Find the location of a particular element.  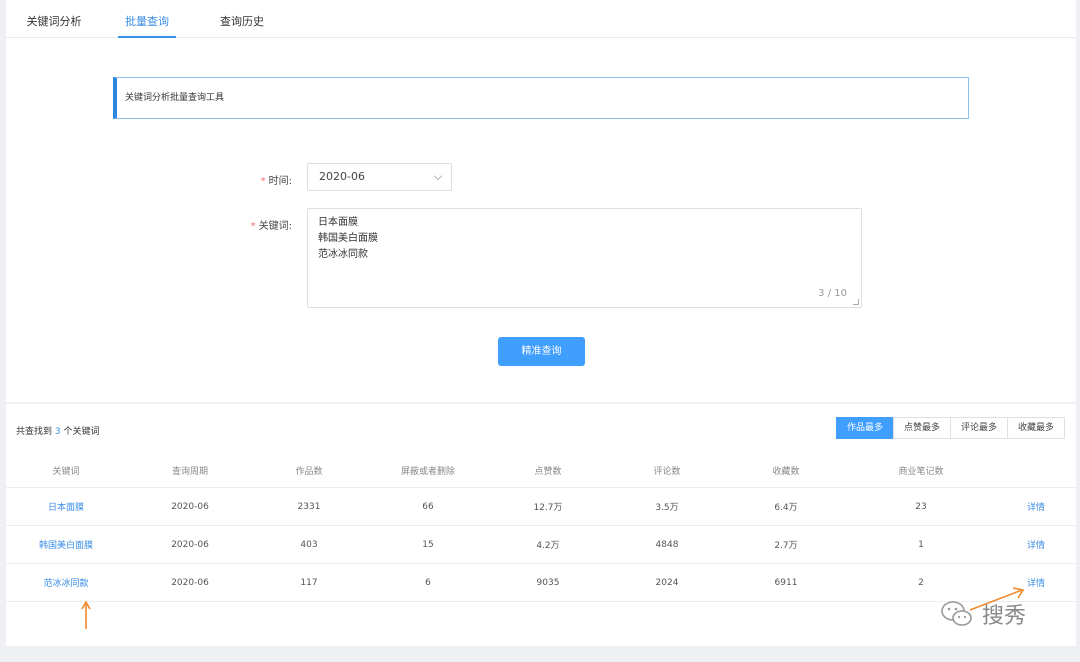

annotation-arrow-up-icon is located at coordinates (86, 614).